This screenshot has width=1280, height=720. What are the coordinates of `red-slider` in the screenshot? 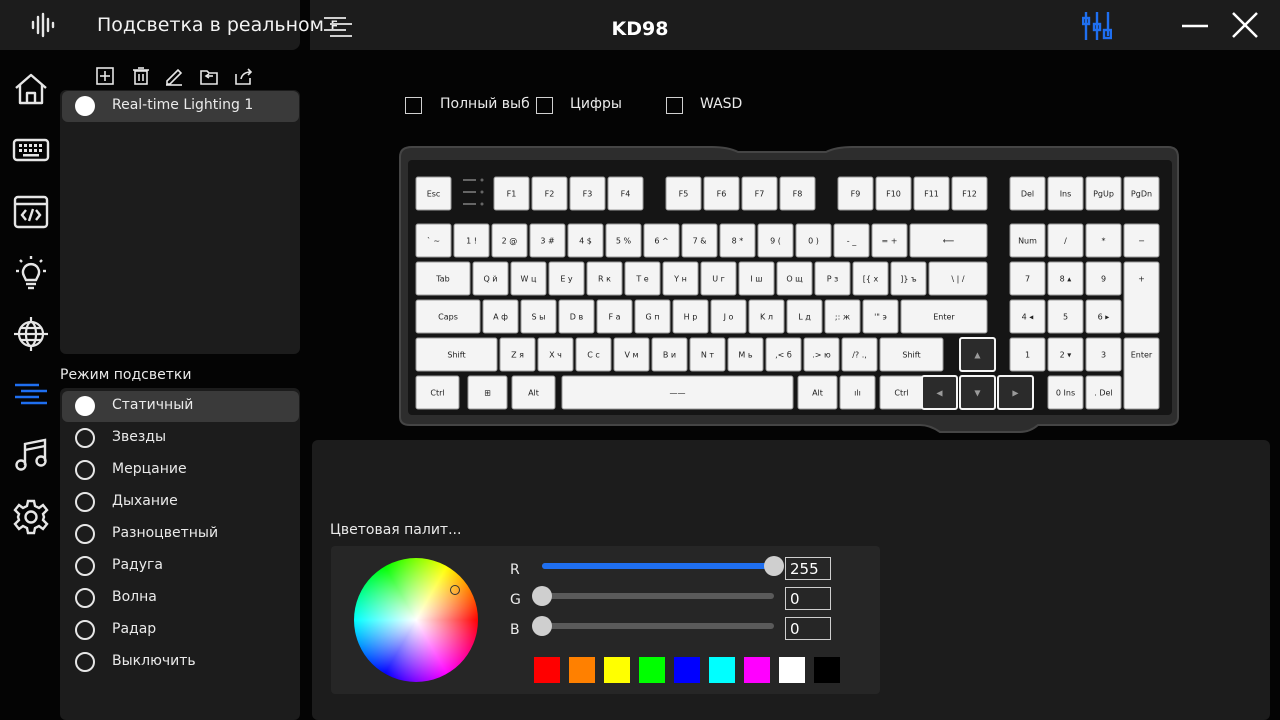 It's located at (658, 566).